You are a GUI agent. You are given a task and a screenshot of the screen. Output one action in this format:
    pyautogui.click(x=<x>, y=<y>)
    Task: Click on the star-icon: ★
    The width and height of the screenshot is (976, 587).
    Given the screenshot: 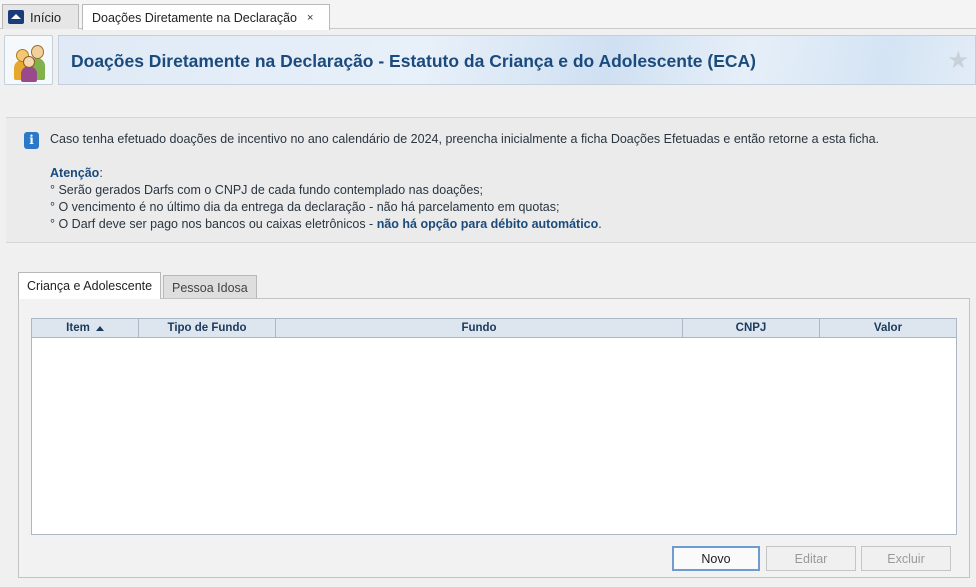 What is the action you would take?
    pyautogui.click(x=958, y=60)
    